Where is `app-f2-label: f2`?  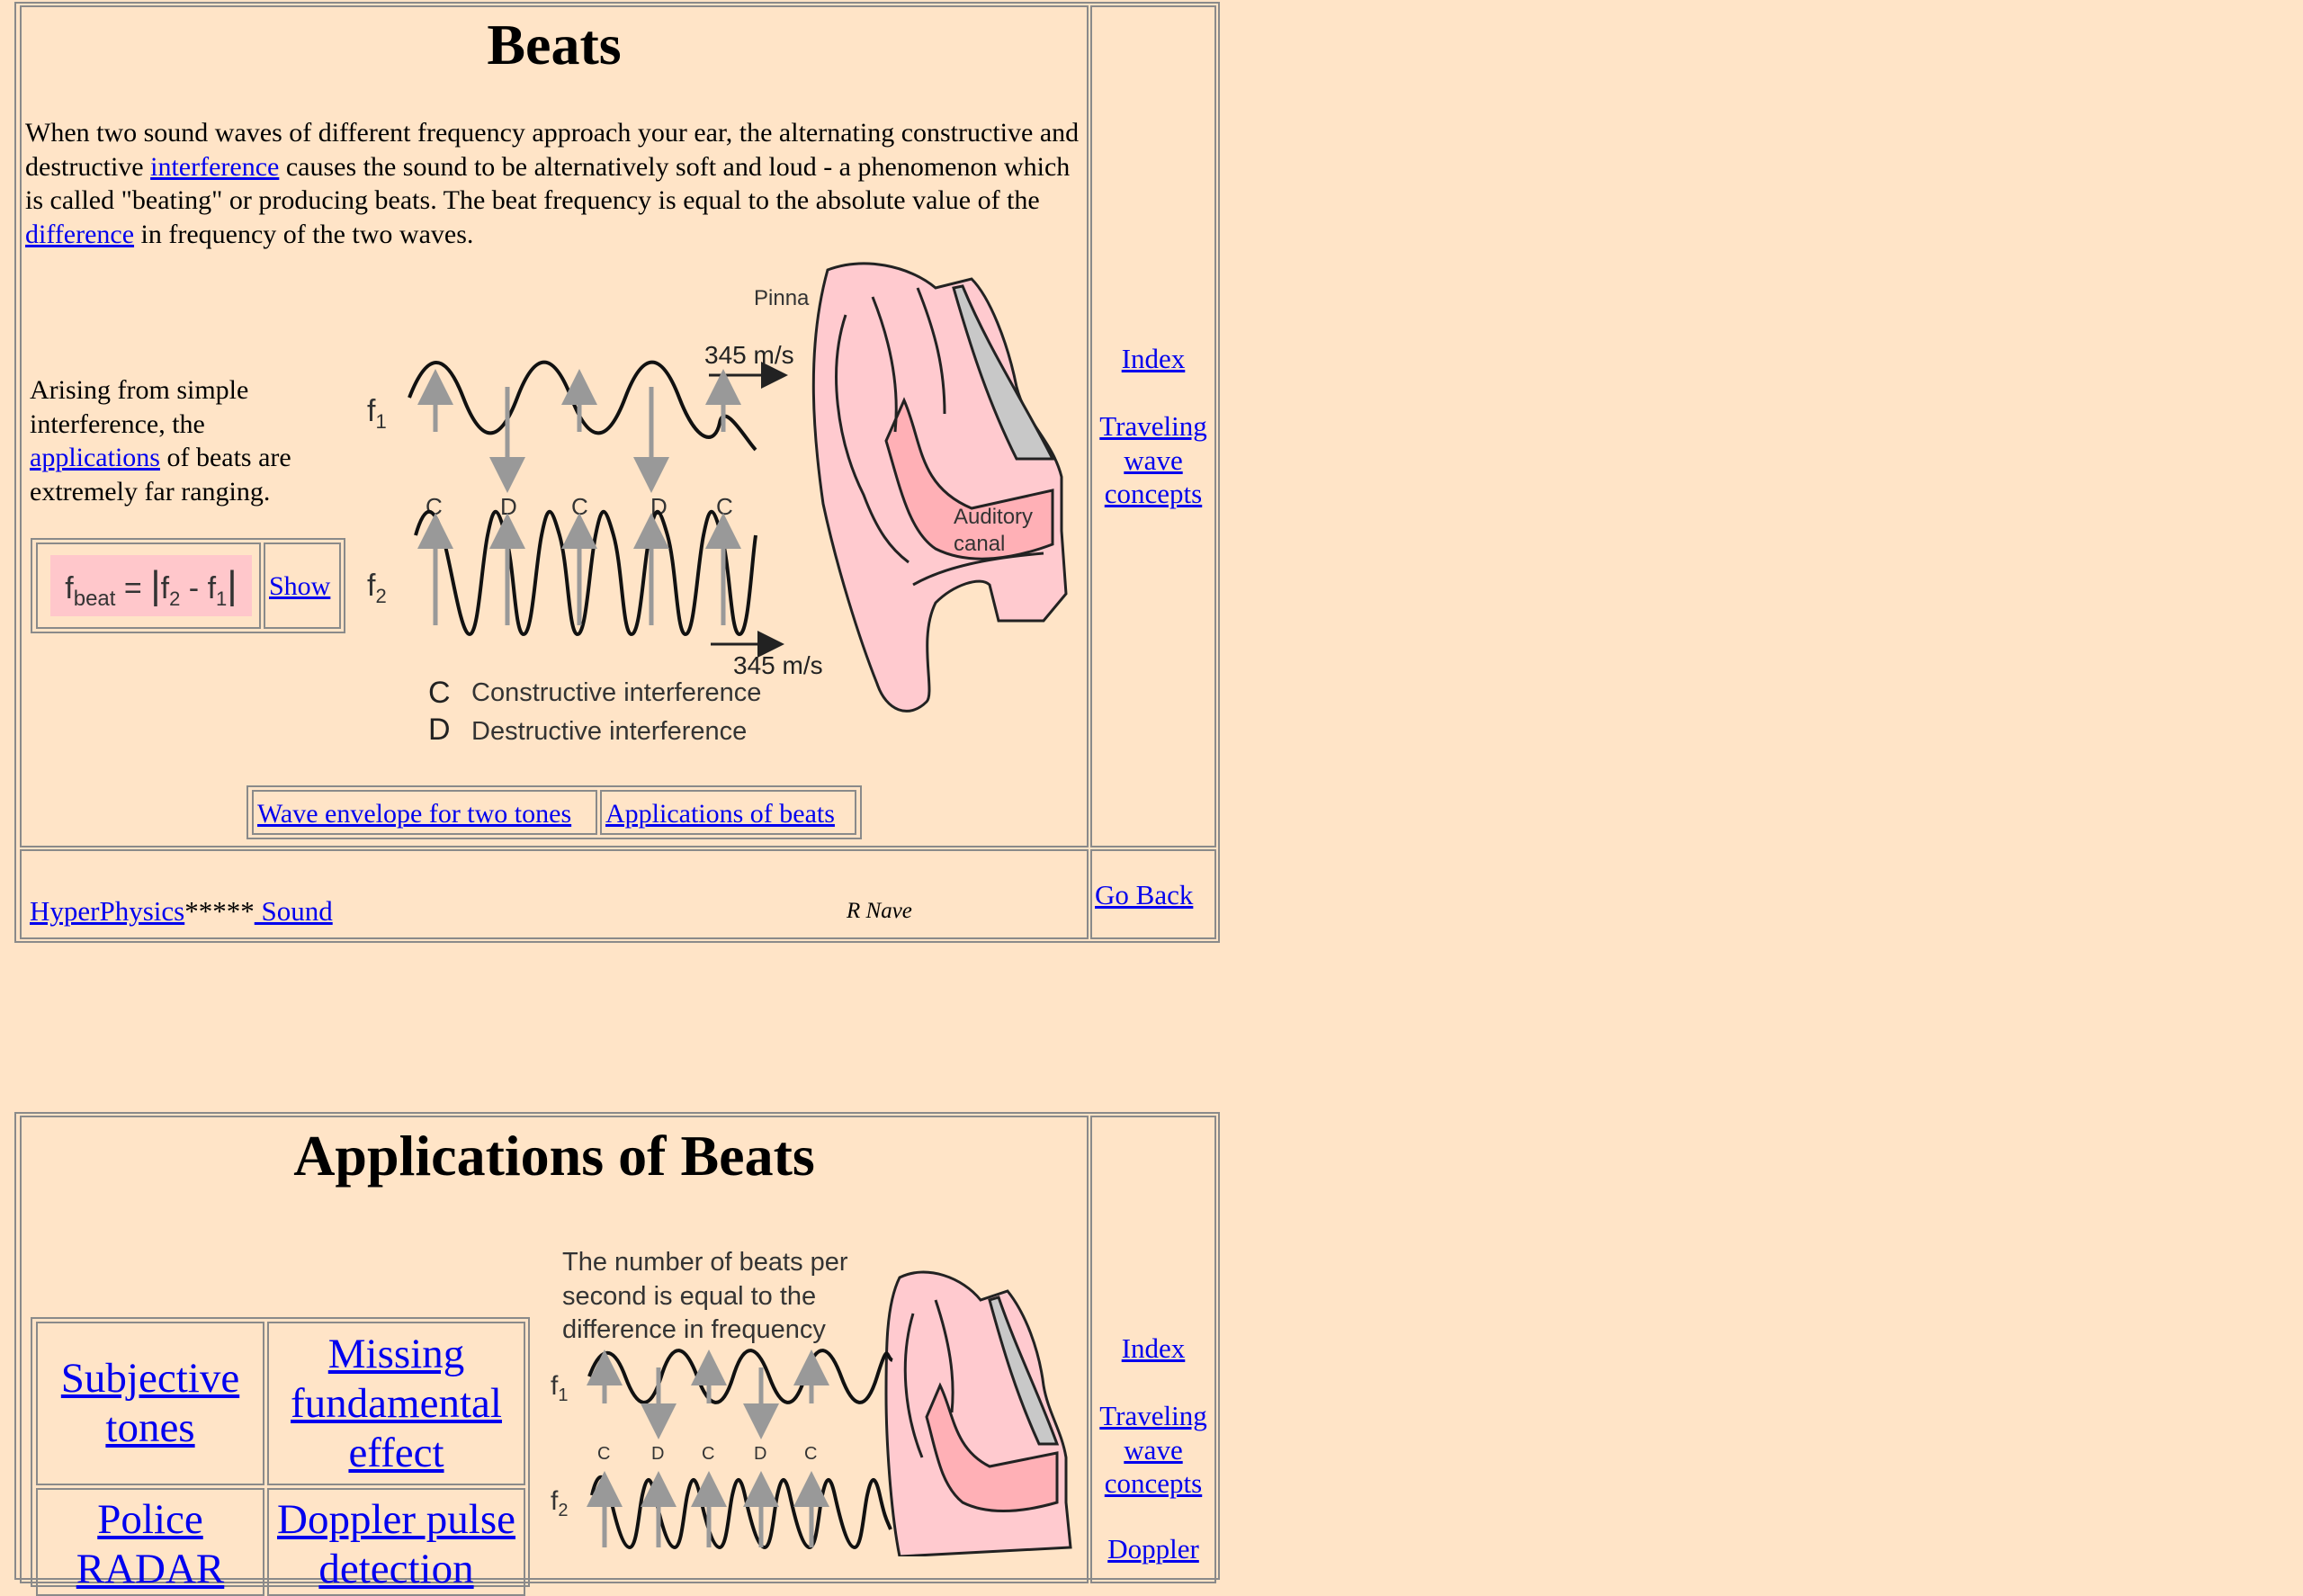
app-f2-label: f2 is located at coordinates (560, 1503).